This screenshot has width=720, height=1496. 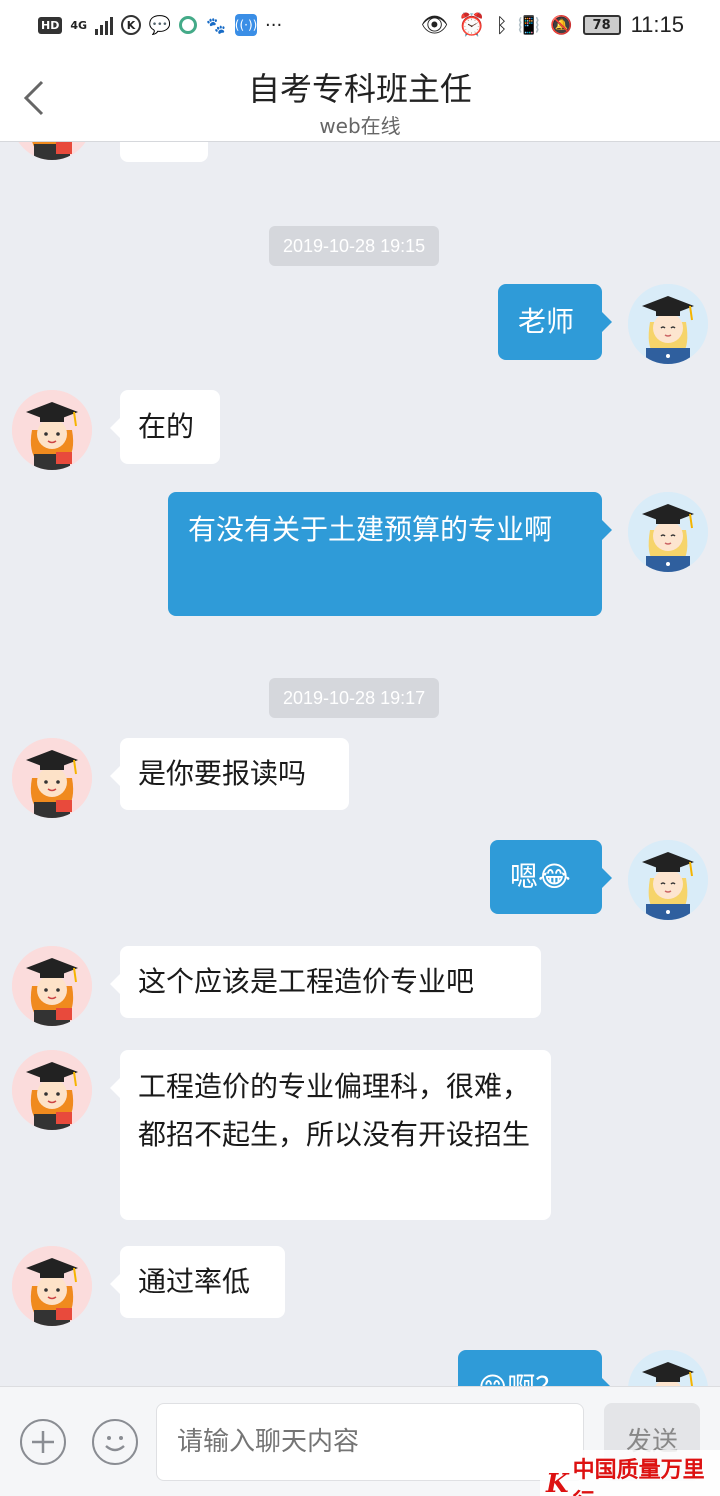 I want to click on status-right: 👁 ⏰ ᛒ 📳 🔕 78 11:15, so click(x=552, y=25).